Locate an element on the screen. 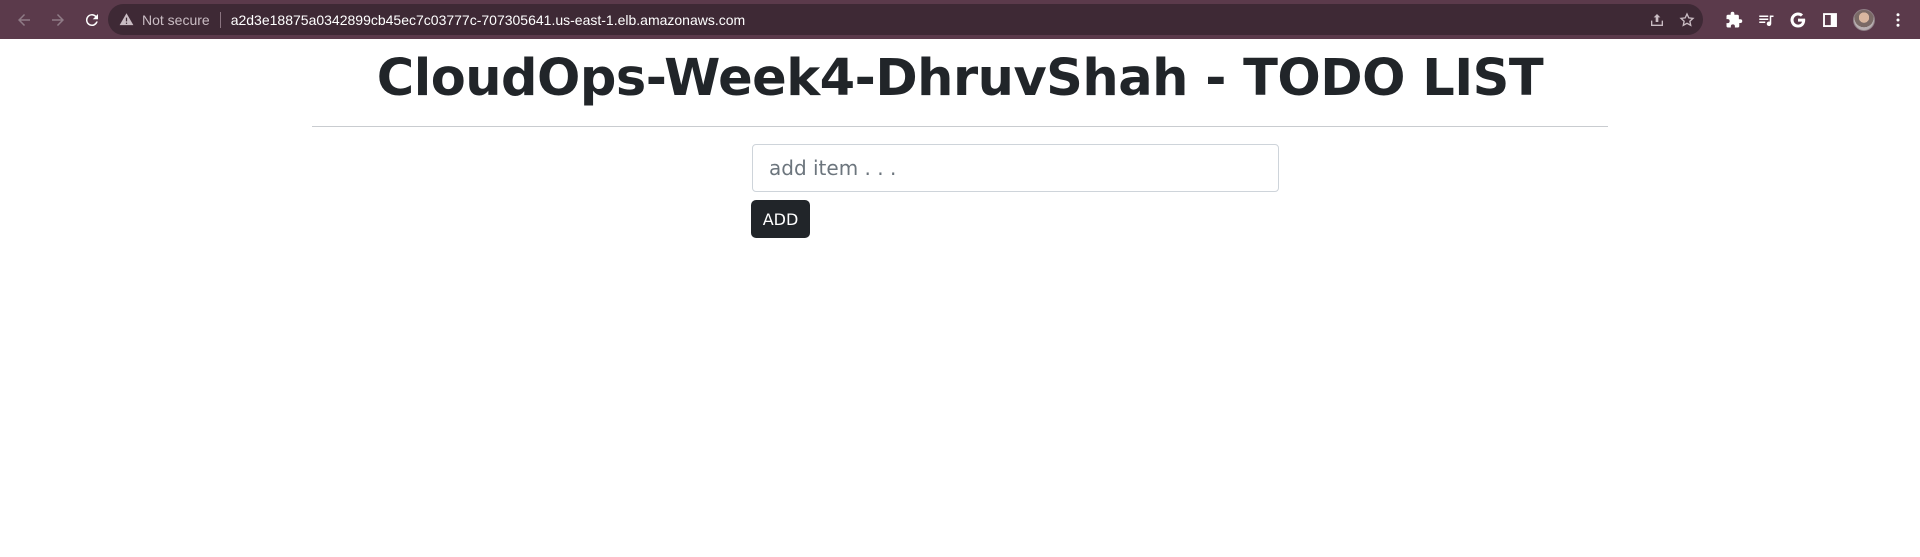 This screenshot has height=557, width=1920. forward-arrow-icon is located at coordinates (58, 19).